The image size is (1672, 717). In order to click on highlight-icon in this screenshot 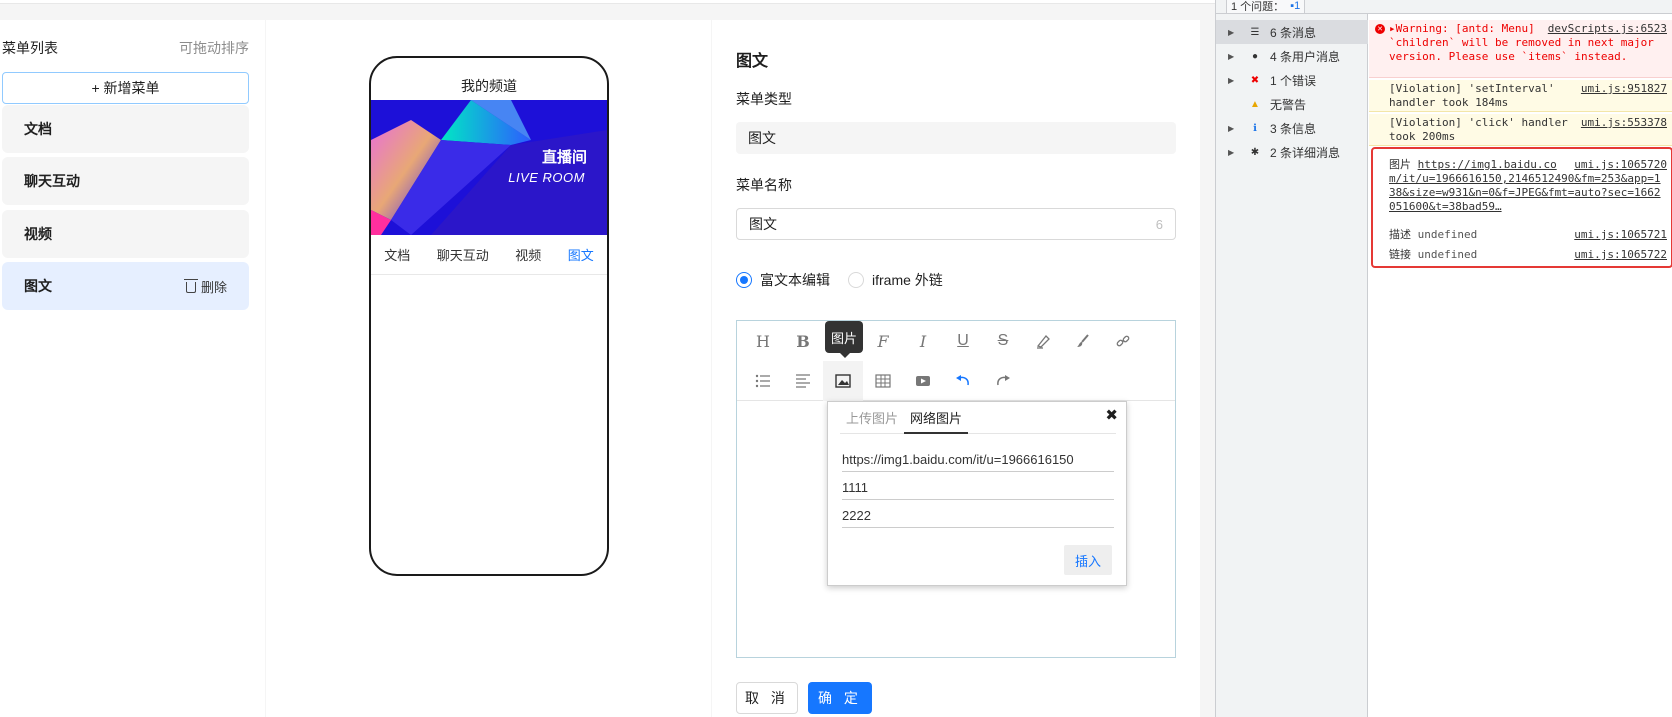, I will do `click(1043, 341)`.